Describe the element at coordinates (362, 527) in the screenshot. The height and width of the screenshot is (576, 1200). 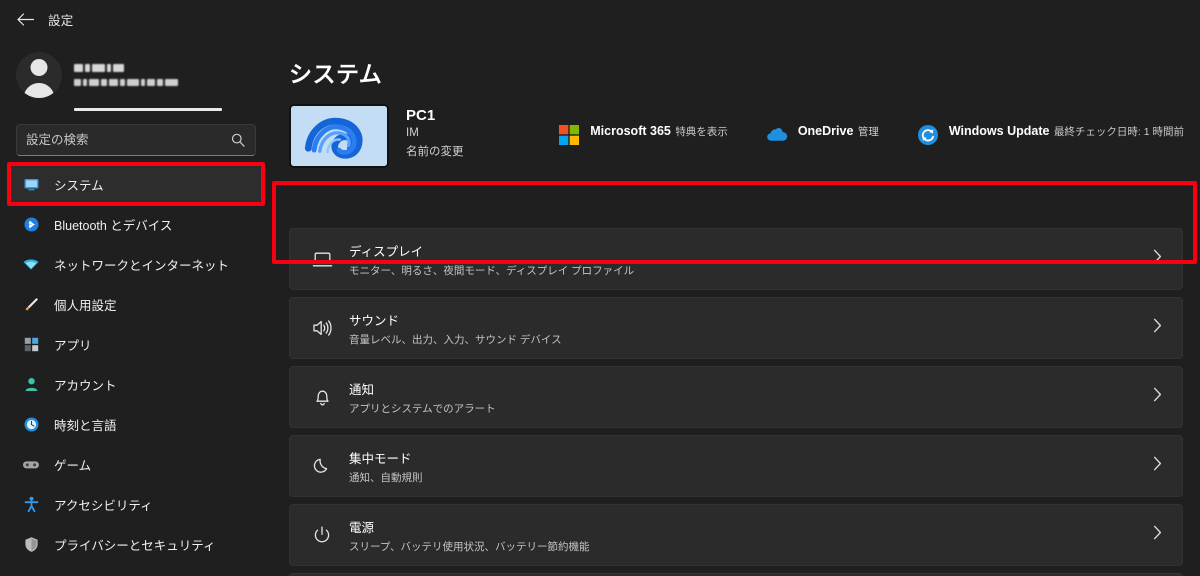
I see `row-title: 電源` at that location.